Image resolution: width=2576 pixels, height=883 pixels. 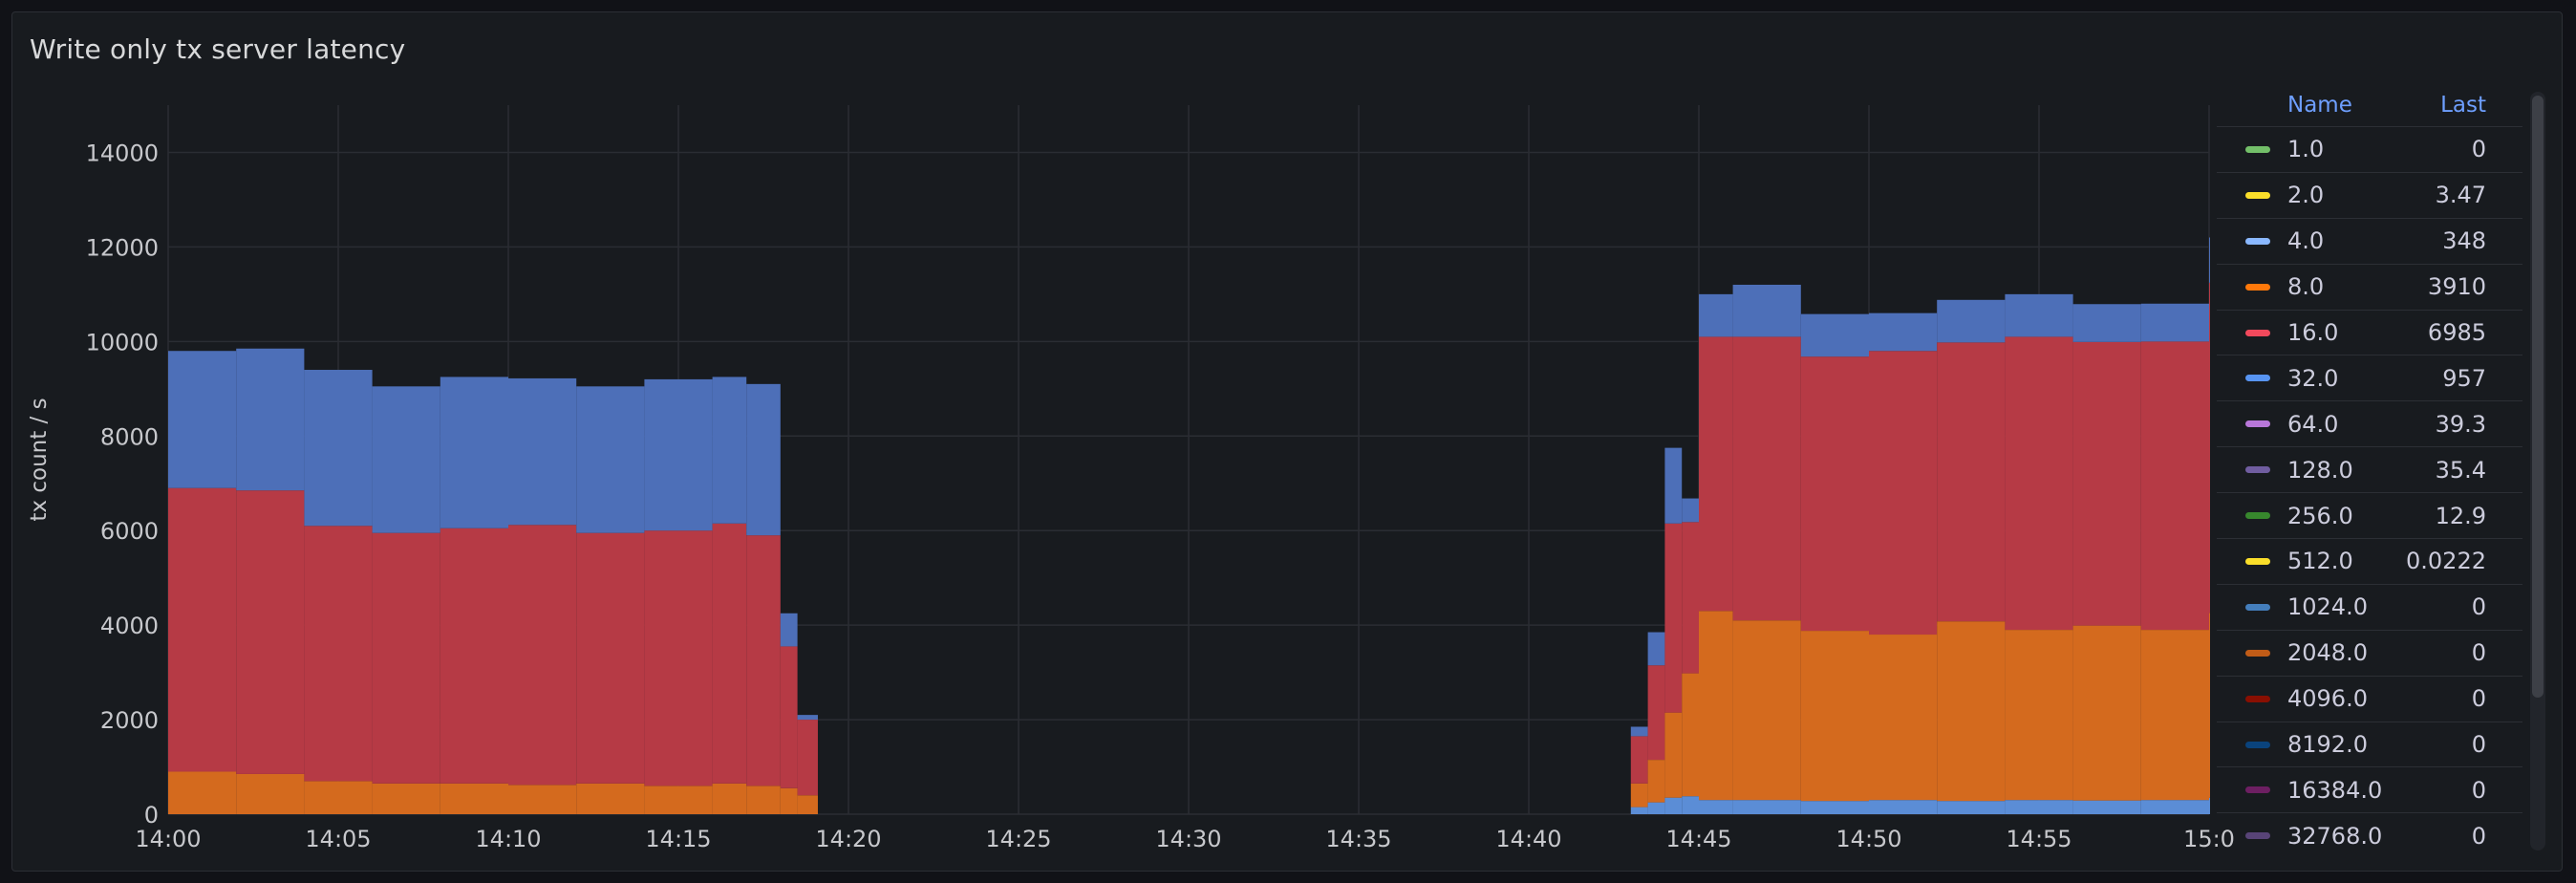 What do you see at coordinates (2369, 470) in the screenshot?
I see `legend-item: 128.0 35.4` at bounding box center [2369, 470].